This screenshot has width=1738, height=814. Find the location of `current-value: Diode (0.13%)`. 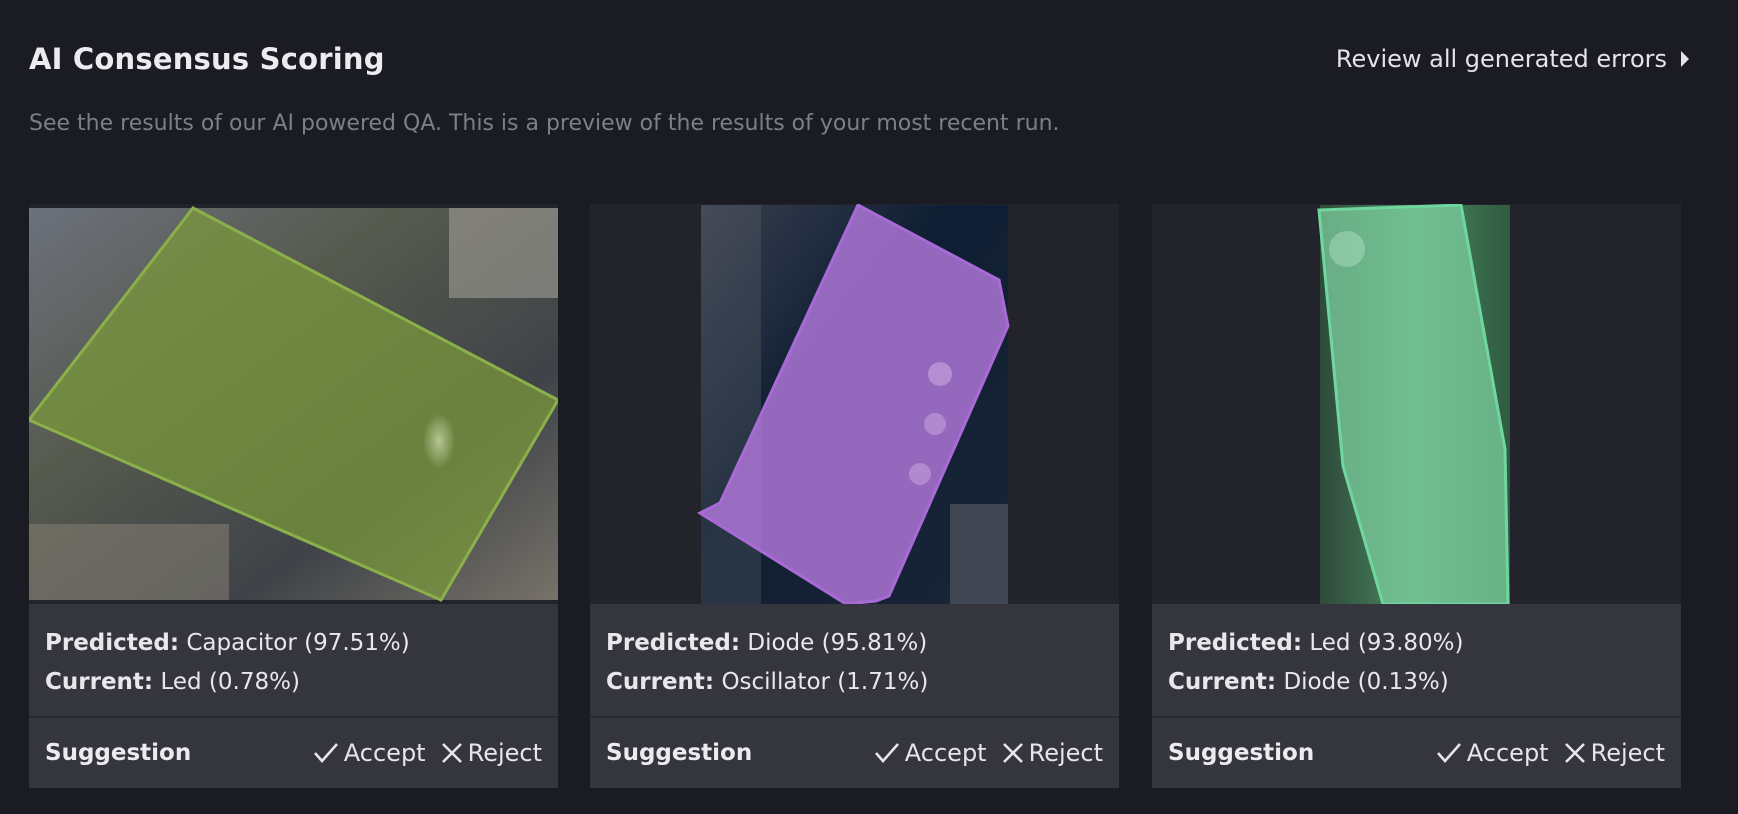

current-value: Diode (0.13%) is located at coordinates (1366, 682).